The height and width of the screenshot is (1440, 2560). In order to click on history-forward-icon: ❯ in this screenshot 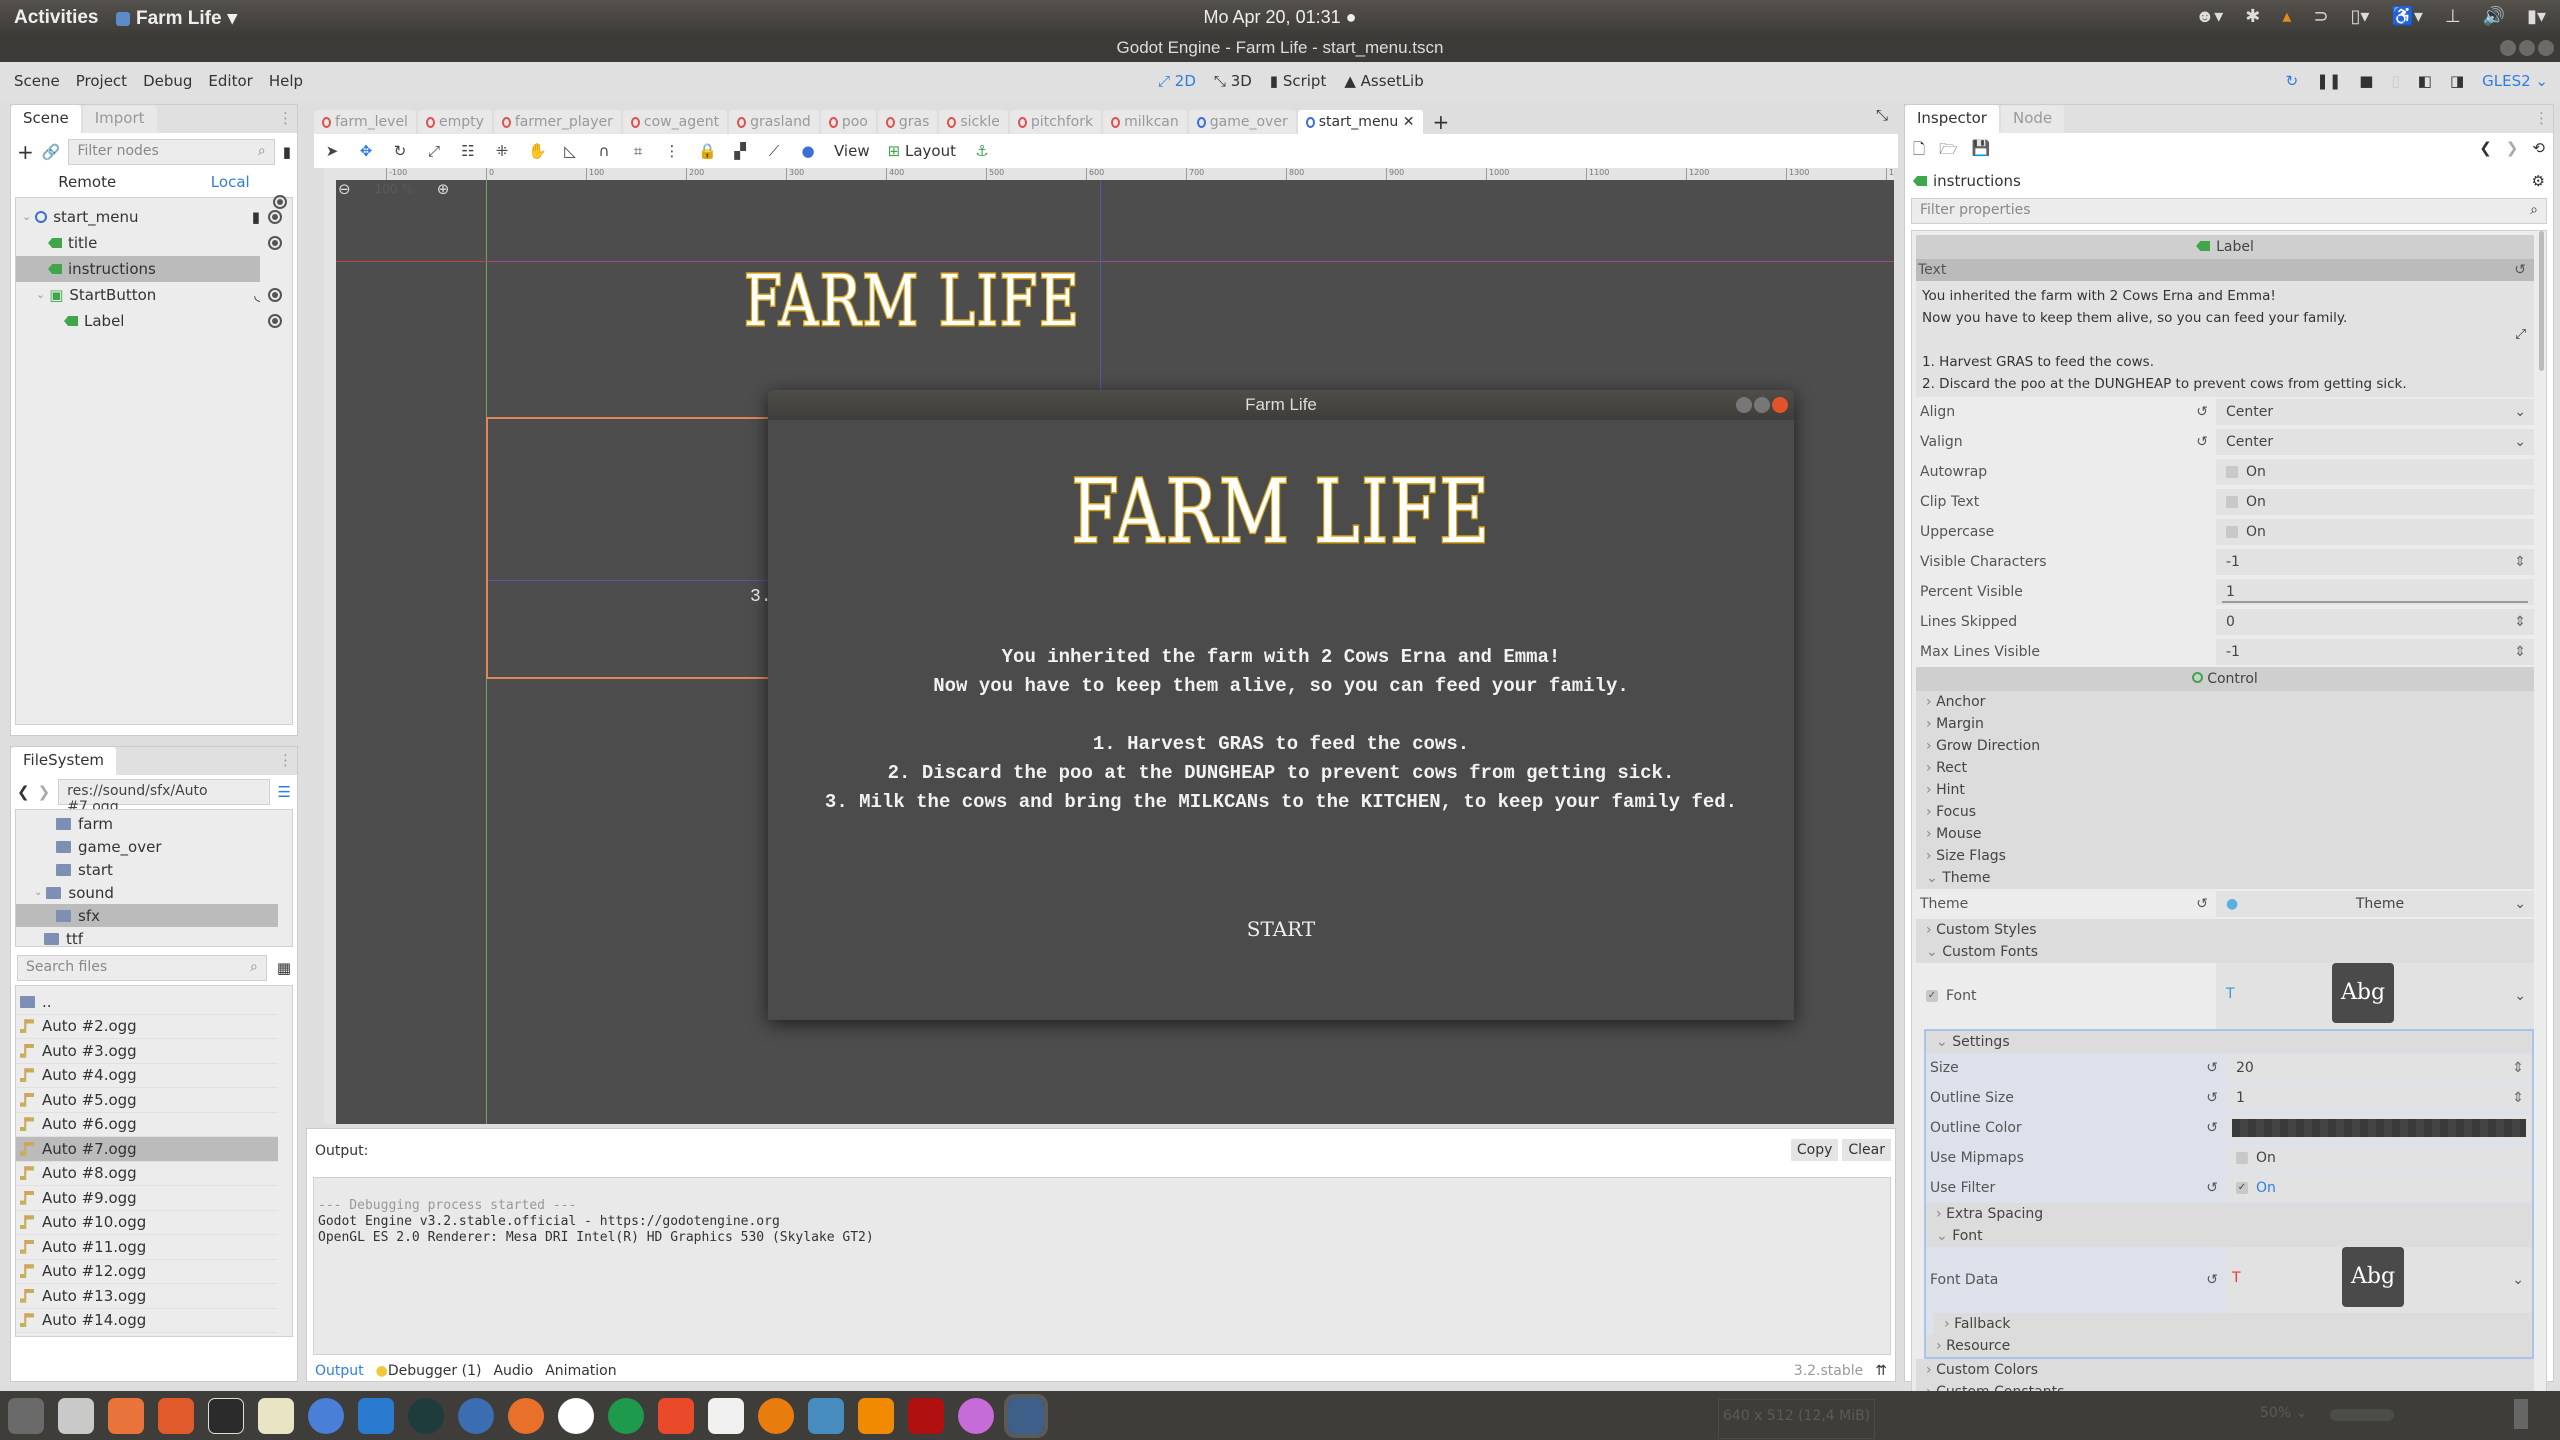, I will do `click(2512, 151)`.